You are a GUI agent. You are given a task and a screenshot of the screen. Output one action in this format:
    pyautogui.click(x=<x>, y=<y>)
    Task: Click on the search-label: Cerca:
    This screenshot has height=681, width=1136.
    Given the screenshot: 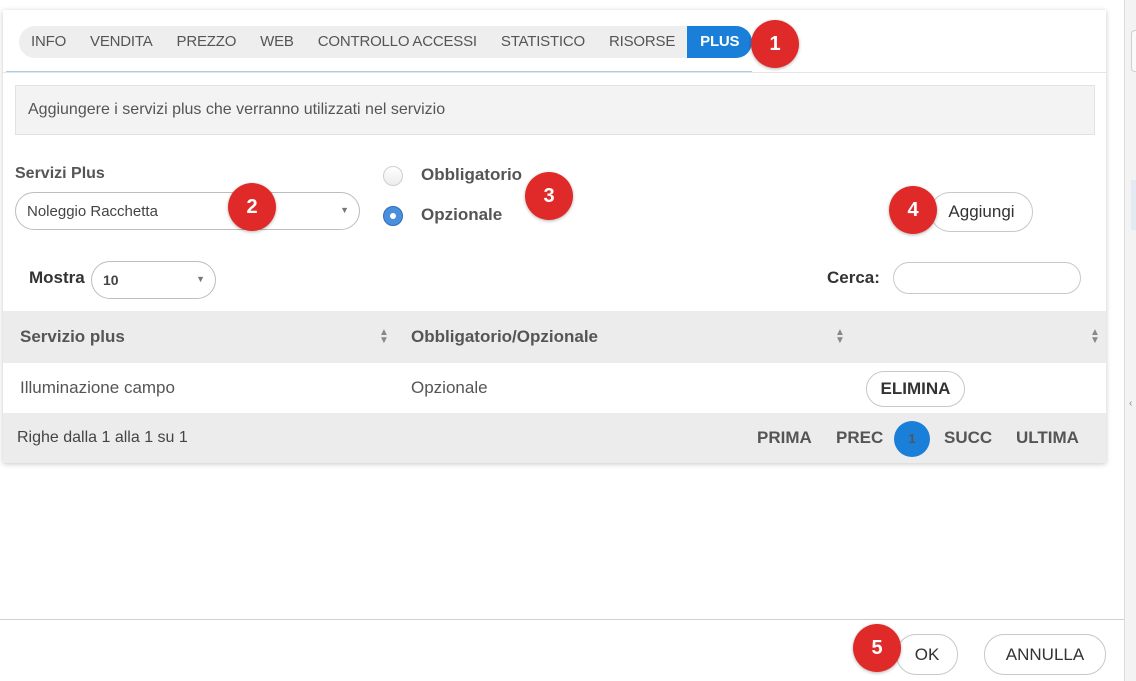 What is the action you would take?
    pyautogui.click(x=853, y=277)
    